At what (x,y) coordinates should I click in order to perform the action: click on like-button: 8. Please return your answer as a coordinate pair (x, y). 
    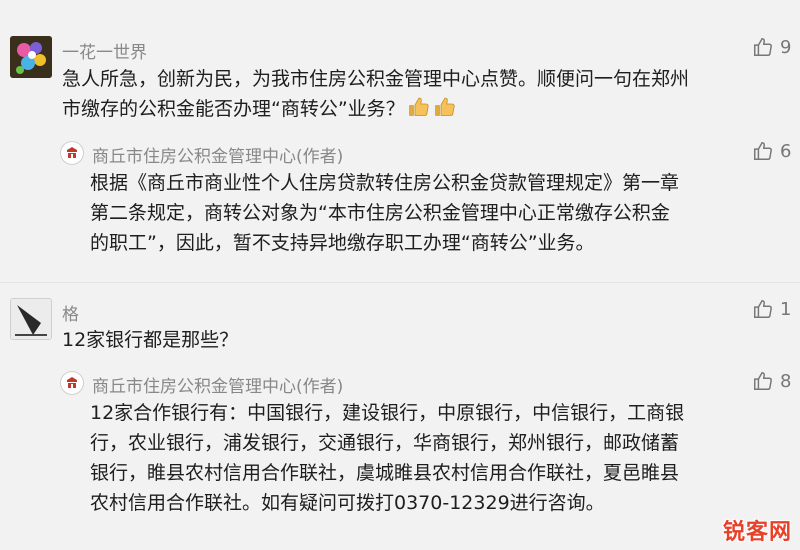
    Looking at the image, I should click on (771, 381).